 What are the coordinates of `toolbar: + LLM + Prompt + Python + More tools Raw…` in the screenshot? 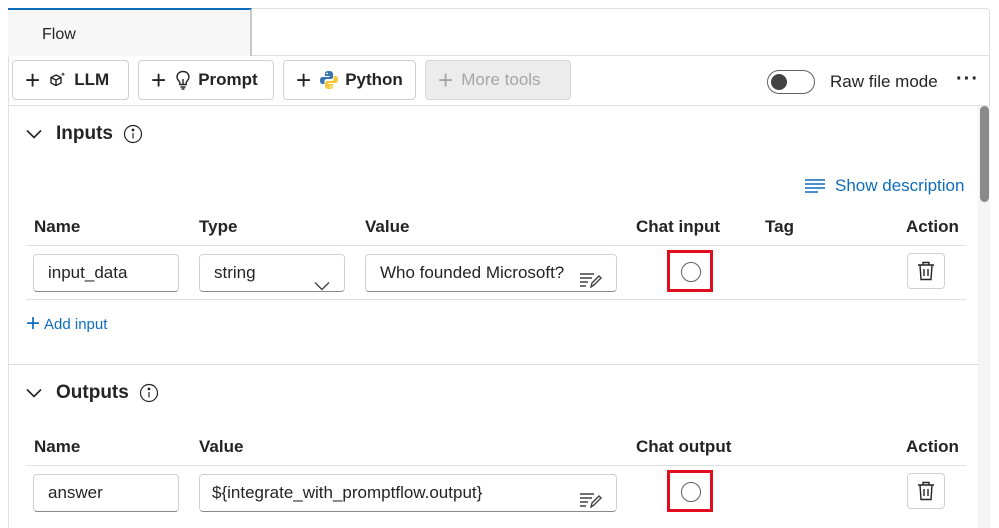 It's located at (499, 81).